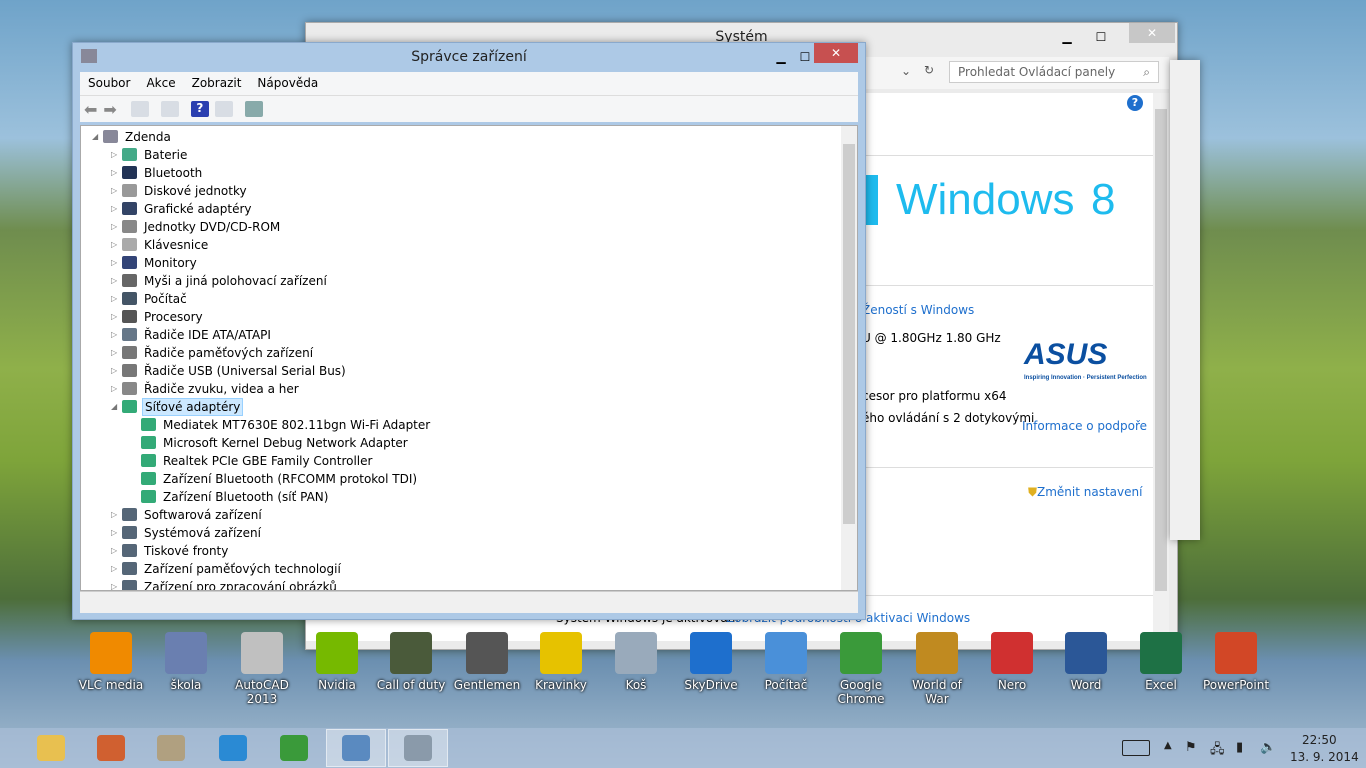 The height and width of the screenshot is (768, 1366). Describe the element at coordinates (1086, 662) in the screenshot. I see `desktop-icon-word: Word` at that location.